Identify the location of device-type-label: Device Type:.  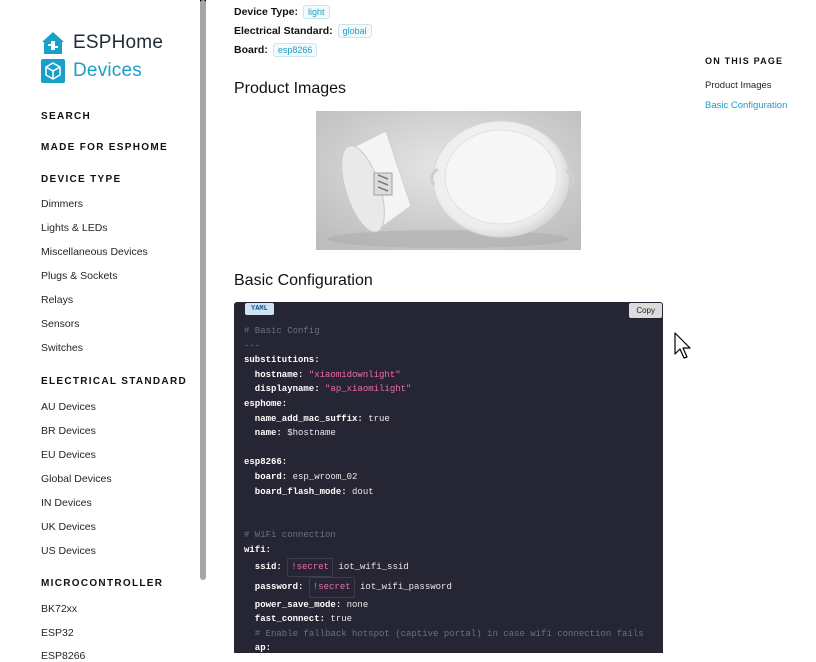
(266, 12).